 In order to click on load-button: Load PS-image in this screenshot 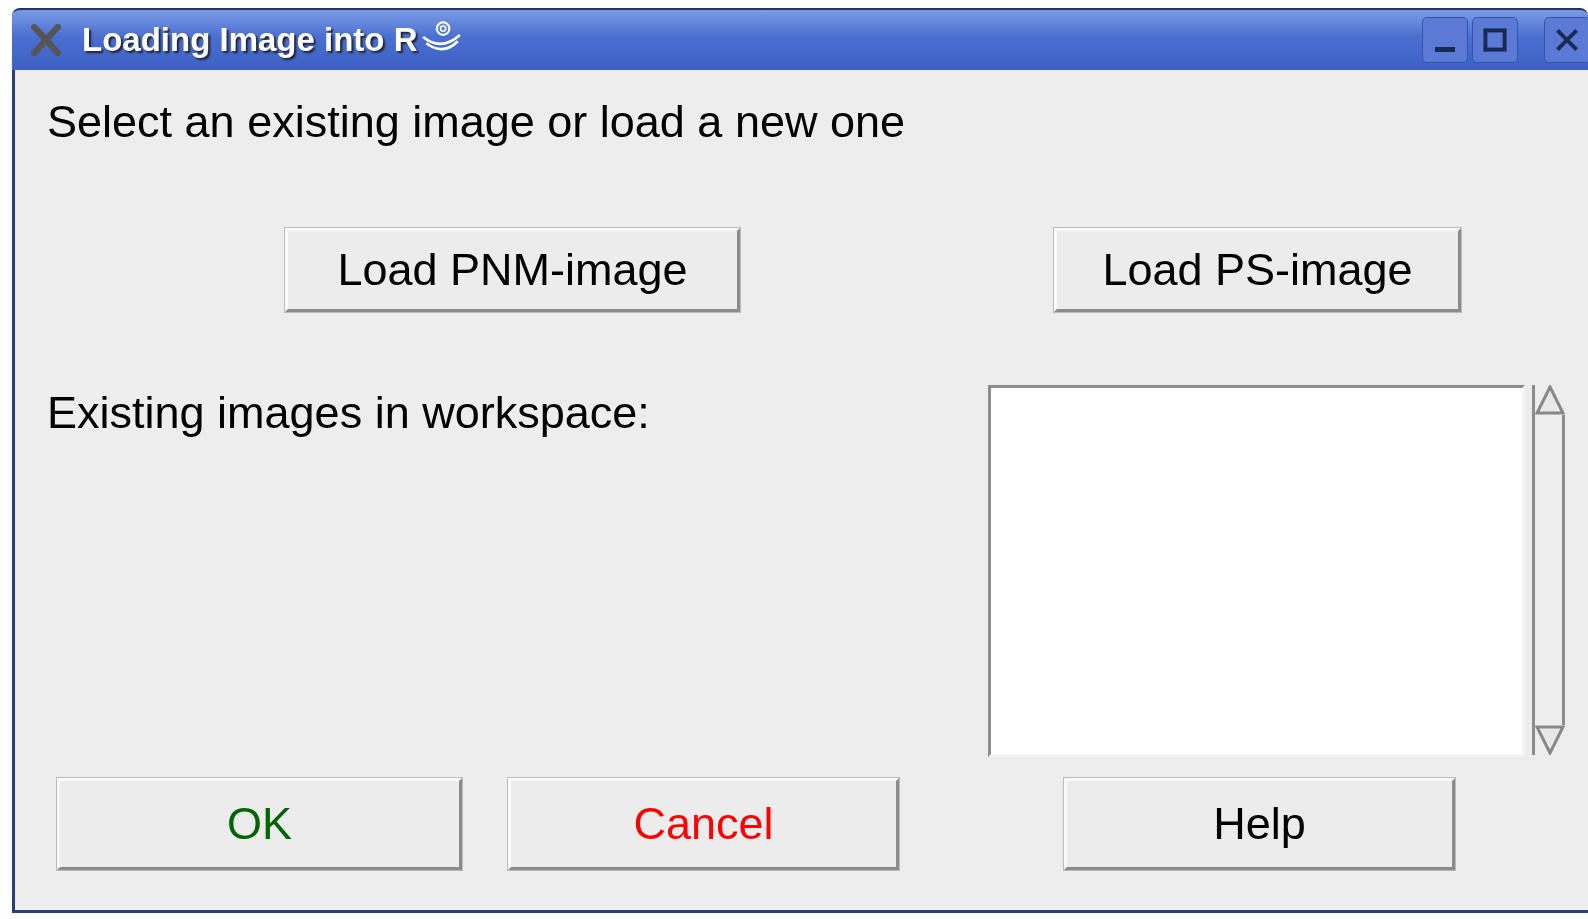, I will do `click(1257, 270)`.